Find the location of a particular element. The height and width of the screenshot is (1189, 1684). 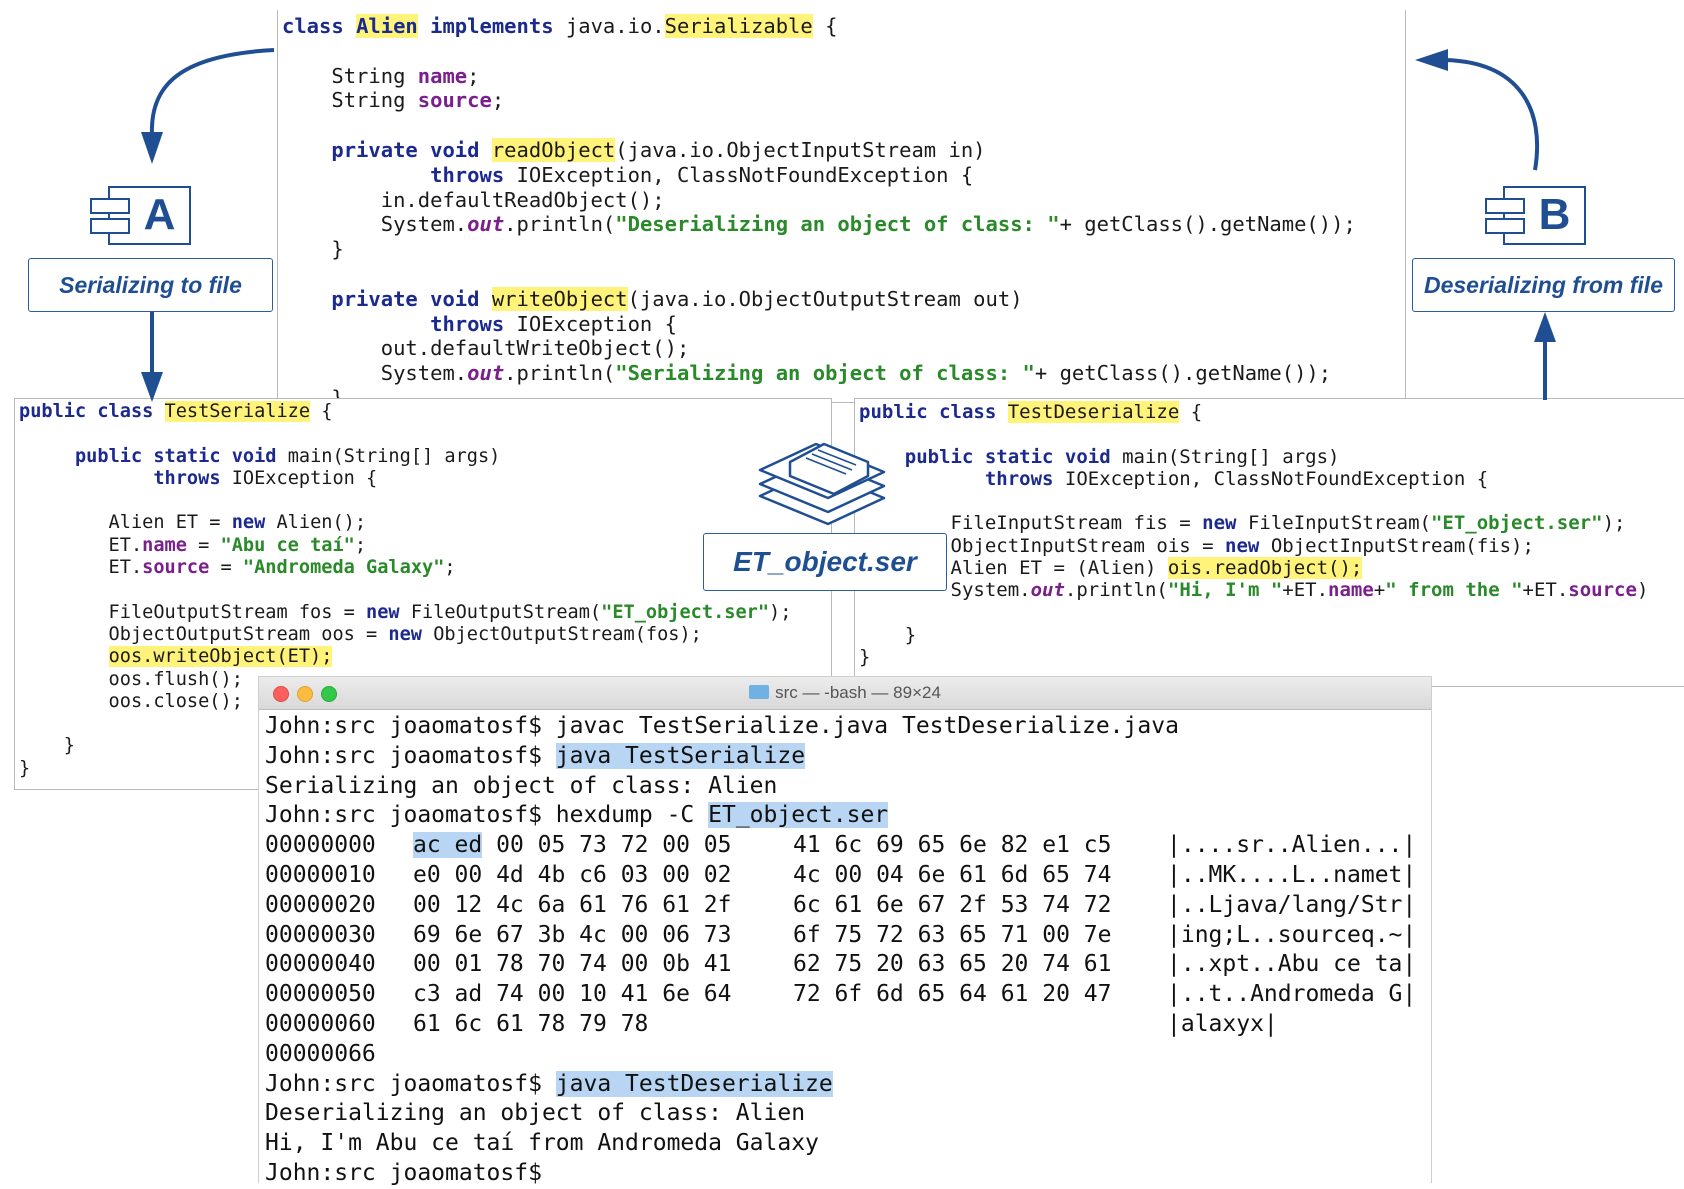

arrow-alien-to-a is located at coordinates (208, 106).